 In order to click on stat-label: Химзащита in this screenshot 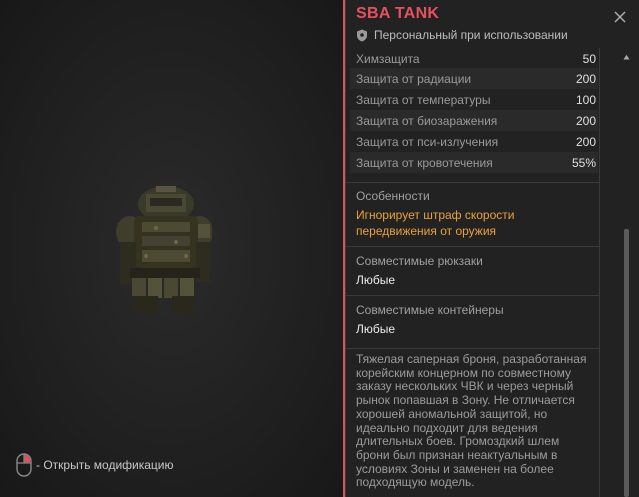, I will do `click(388, 58)`.